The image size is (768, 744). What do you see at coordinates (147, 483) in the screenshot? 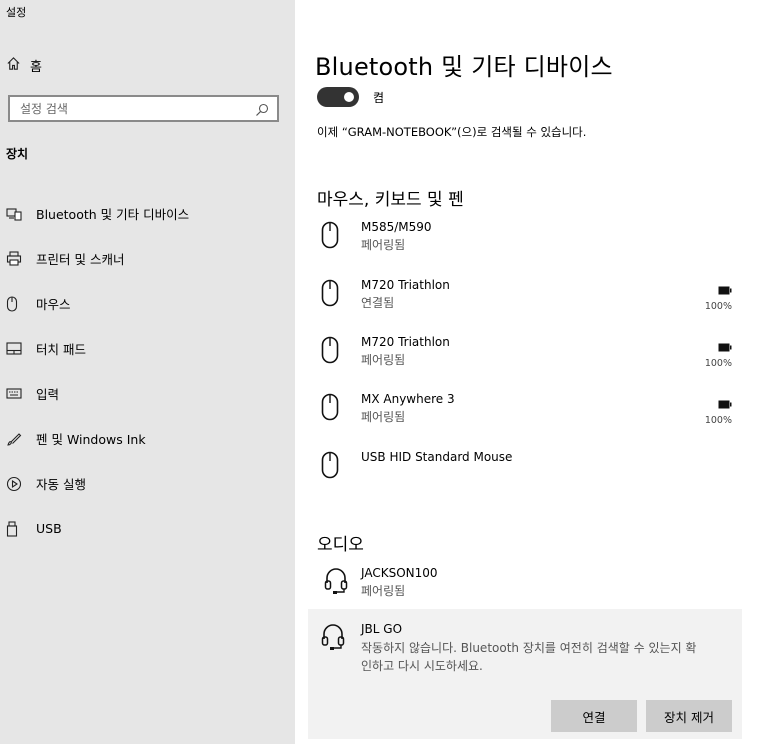
I see `sidebar-item-autoplay: 자동 실행` at bounding box center [147, 483].